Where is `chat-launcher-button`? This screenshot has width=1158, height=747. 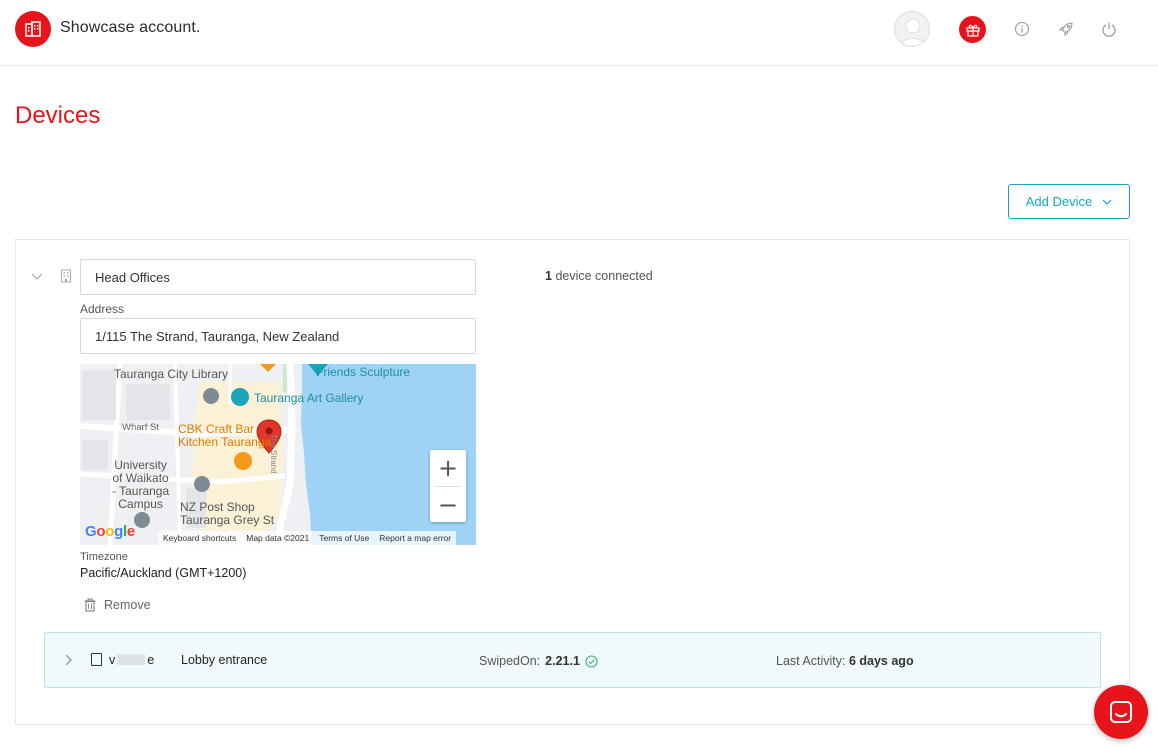
chat-launcher-button is located at coordinates (1121, 712).